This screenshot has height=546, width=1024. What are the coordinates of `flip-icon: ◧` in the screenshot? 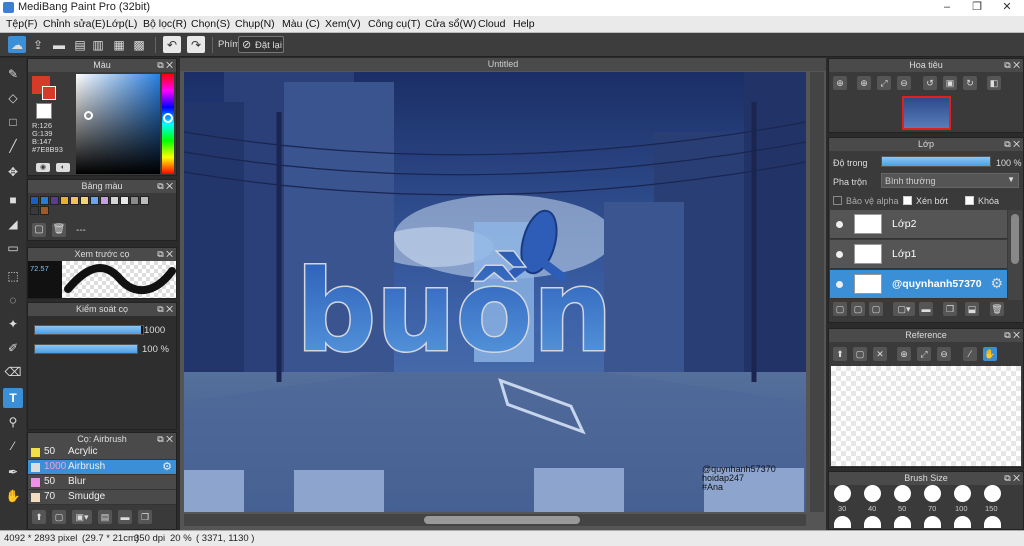 It's located at (994, 83).